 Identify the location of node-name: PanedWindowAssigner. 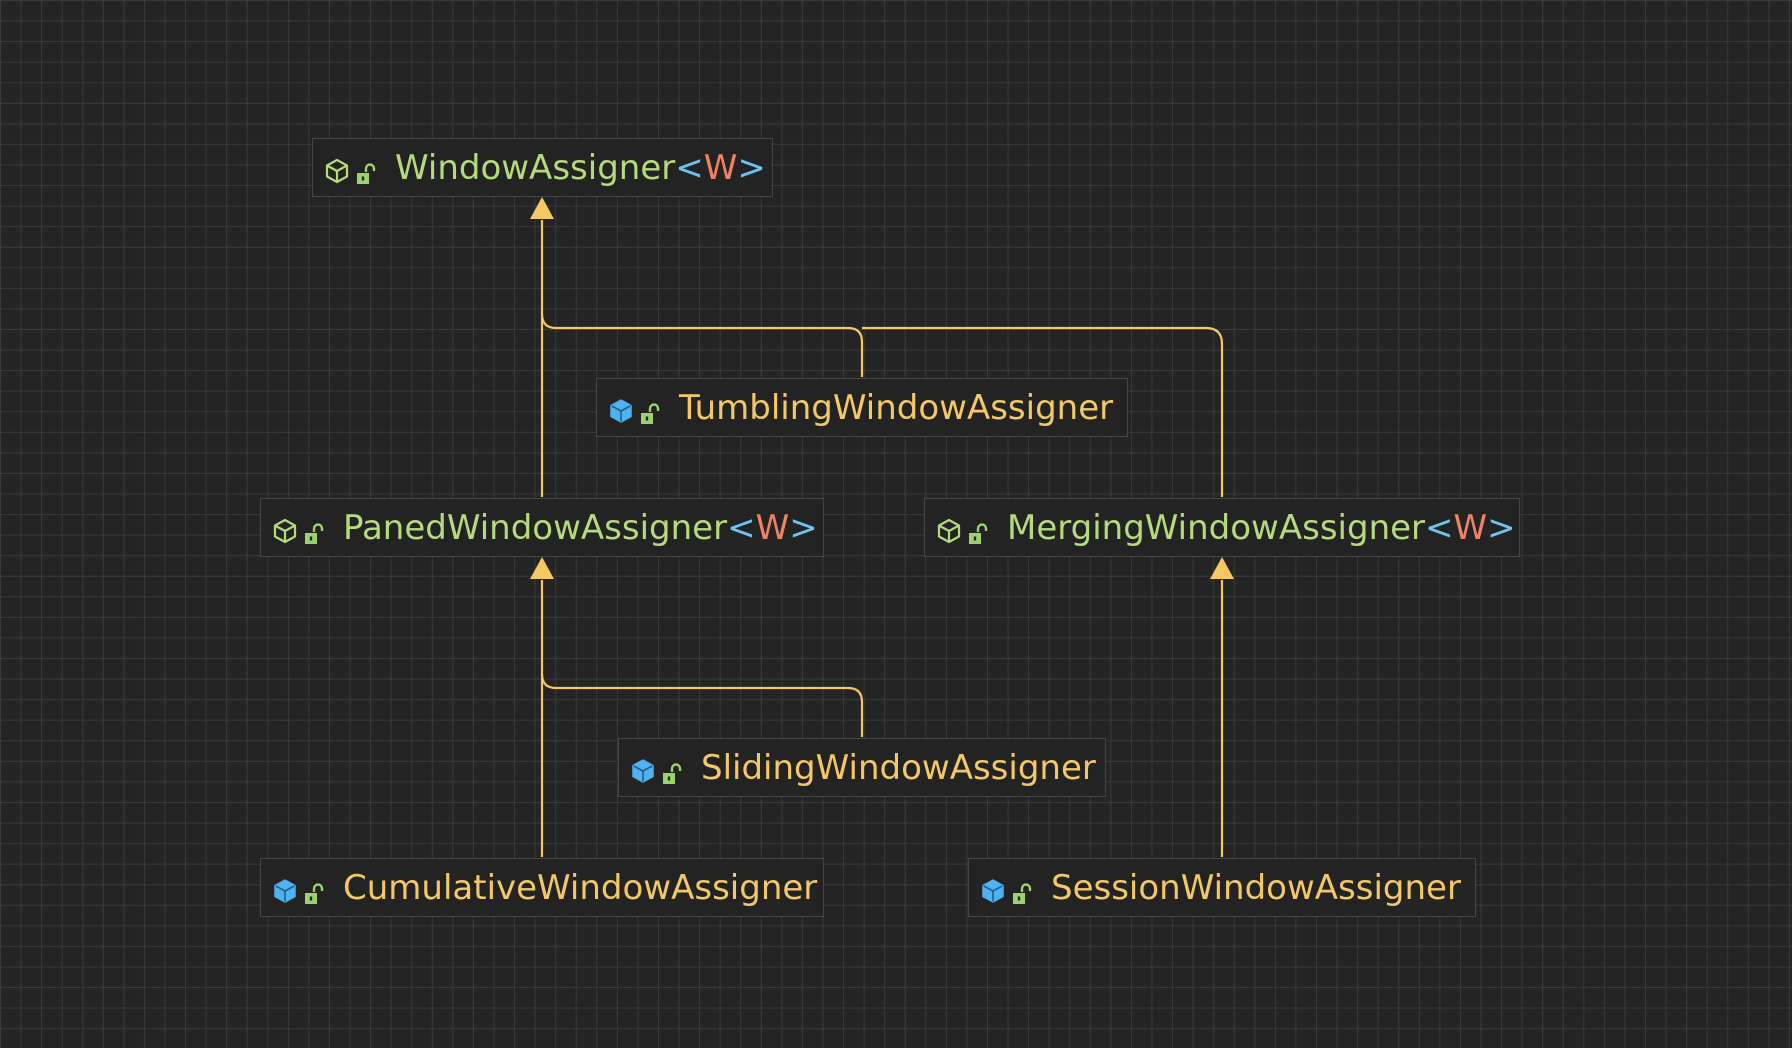
(535, 527).